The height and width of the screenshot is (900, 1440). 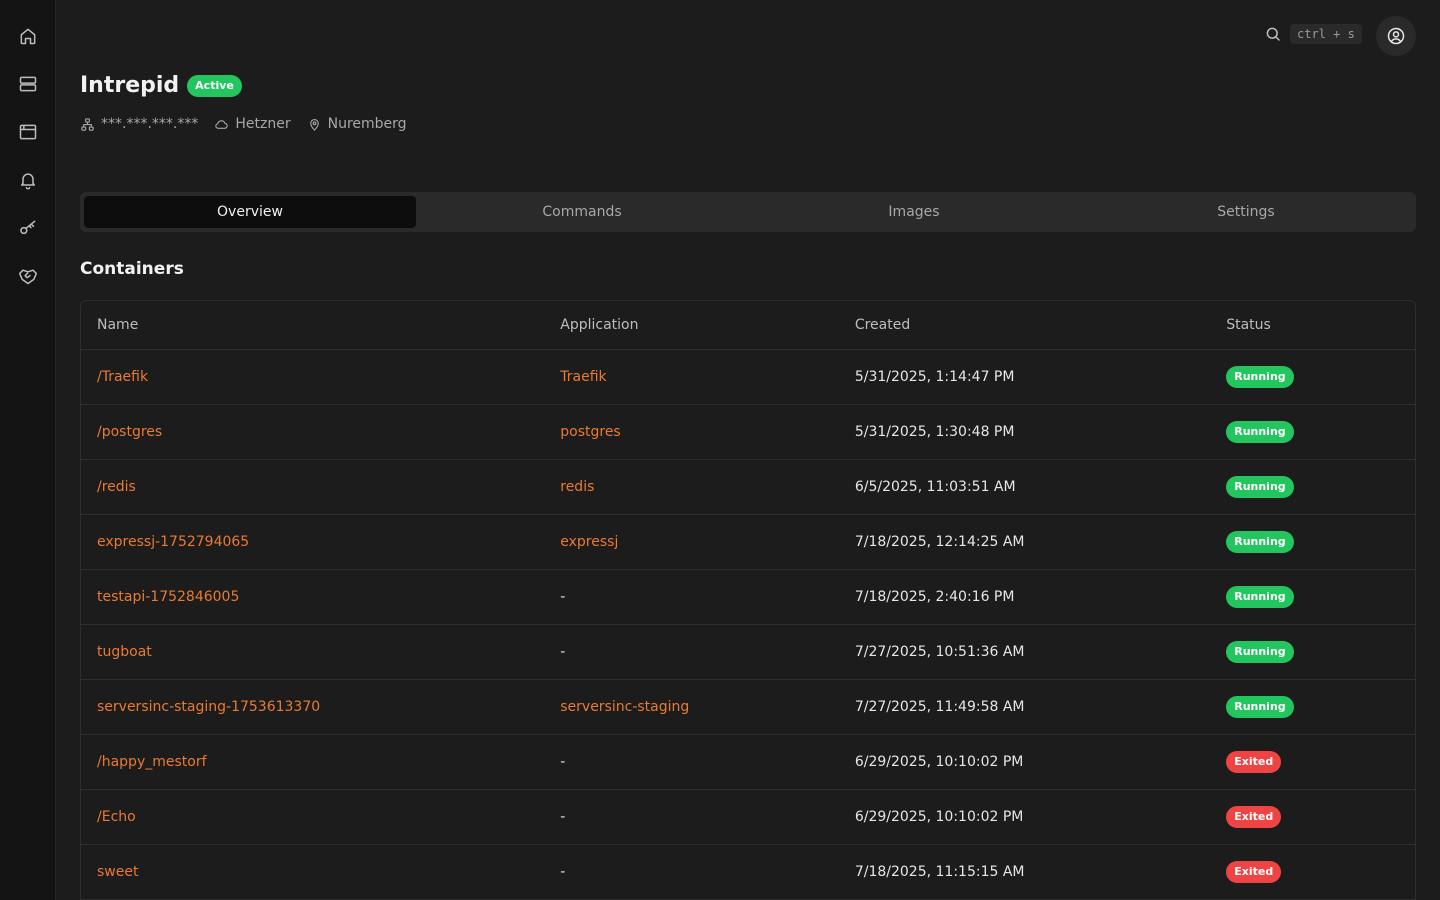 I want to click on application-link: Traefik, so click(x=583, y=377).